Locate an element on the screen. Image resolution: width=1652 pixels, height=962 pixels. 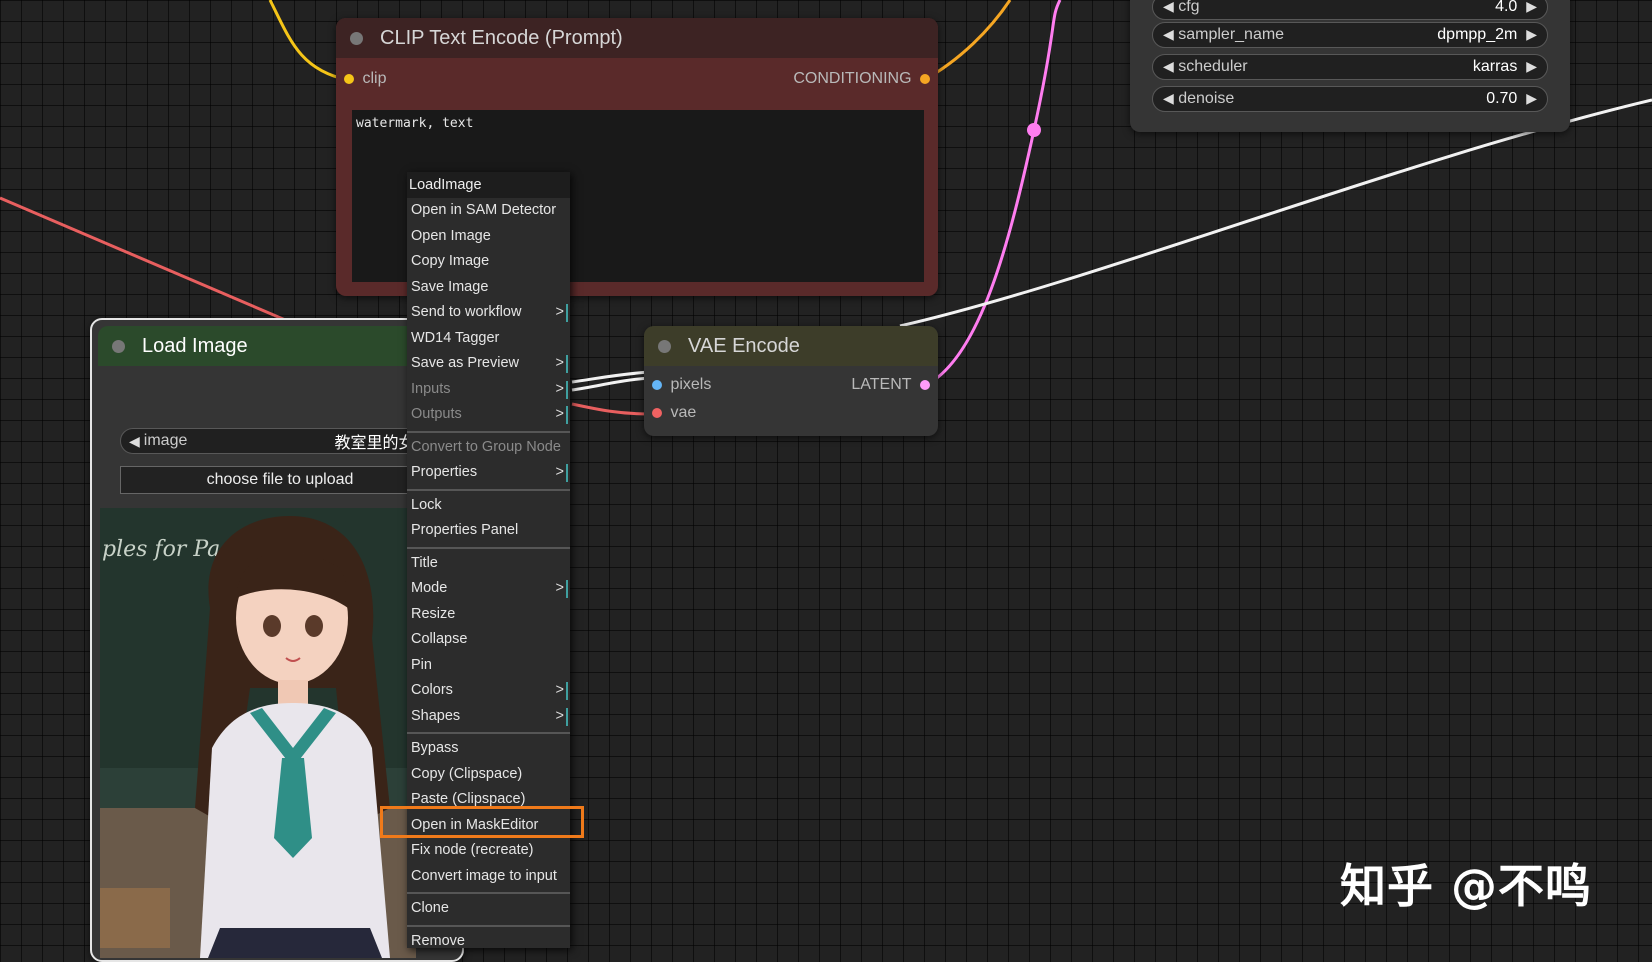
menu-item: Open in SAM Detector is located at coordinates (488, 211).